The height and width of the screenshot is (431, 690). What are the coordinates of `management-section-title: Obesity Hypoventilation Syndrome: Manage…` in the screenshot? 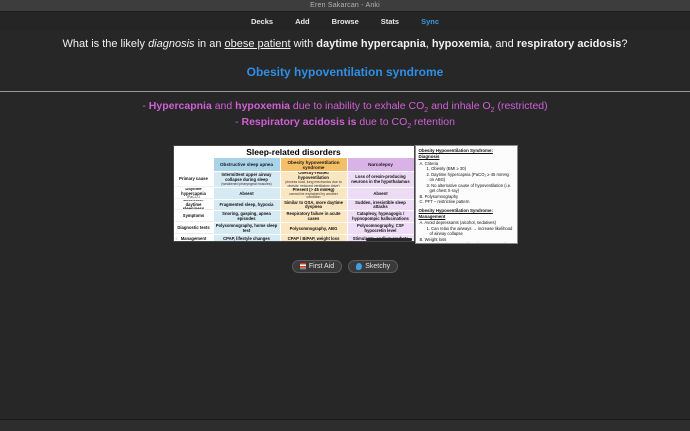 It's located at (455, 213).